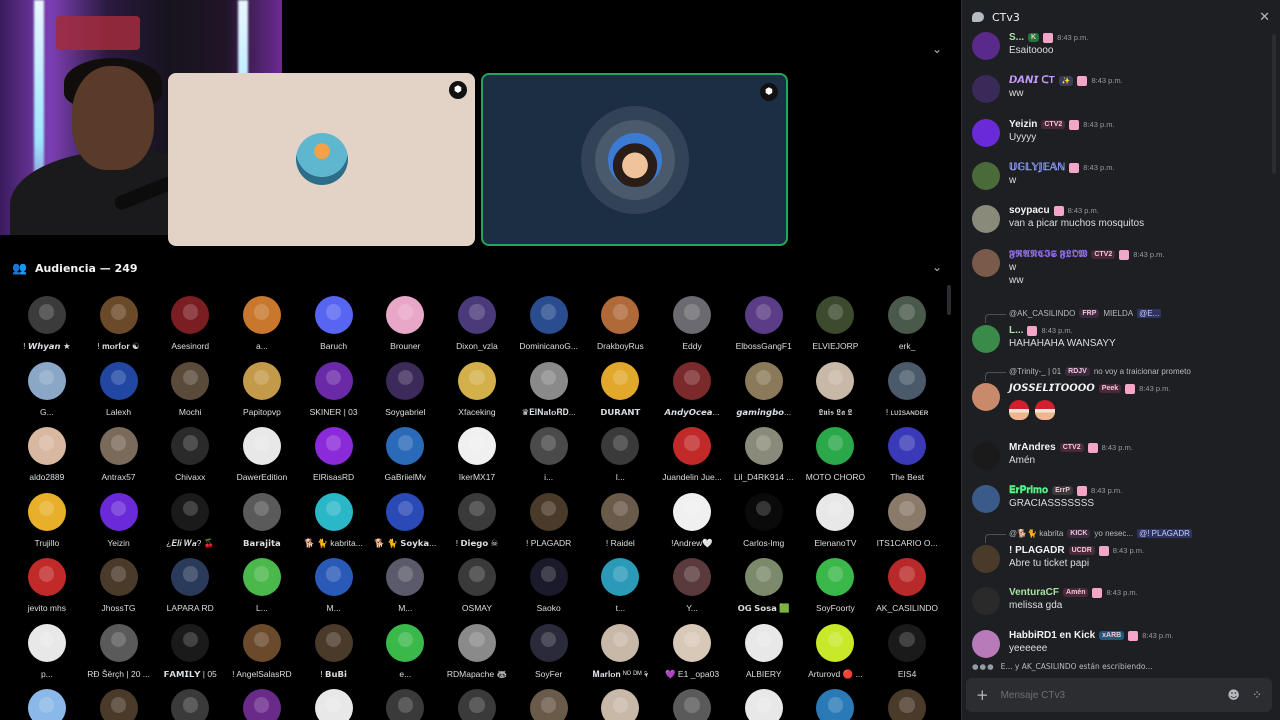 The width and height of the screenshot is (1280, 720). Describe the element at coordinates (1037, 550) in the screenshot. I see `author-name: ! PLAGADR` at that location.